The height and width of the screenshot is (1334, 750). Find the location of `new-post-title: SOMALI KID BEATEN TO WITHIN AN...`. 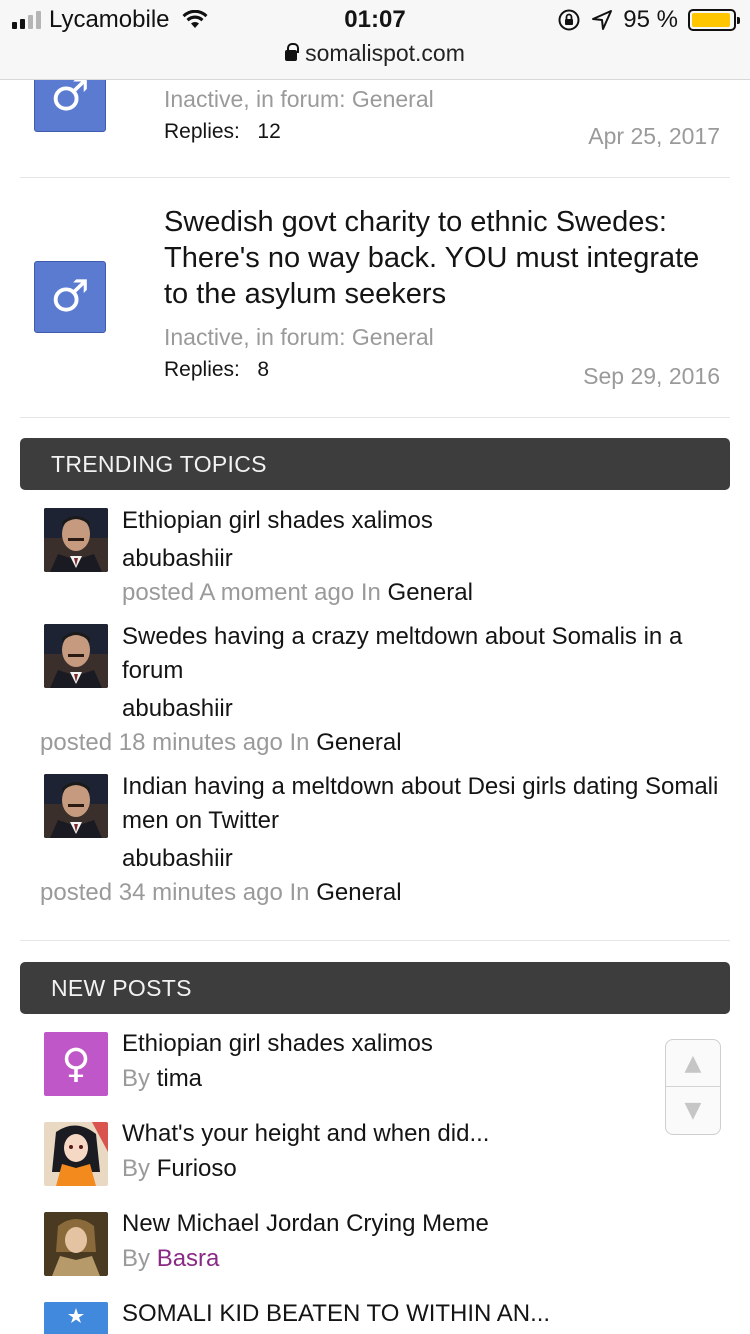

new-post-title: SOMALI KID BEATEN TO WITHIN AN... is located at coordinates (336, 1314).